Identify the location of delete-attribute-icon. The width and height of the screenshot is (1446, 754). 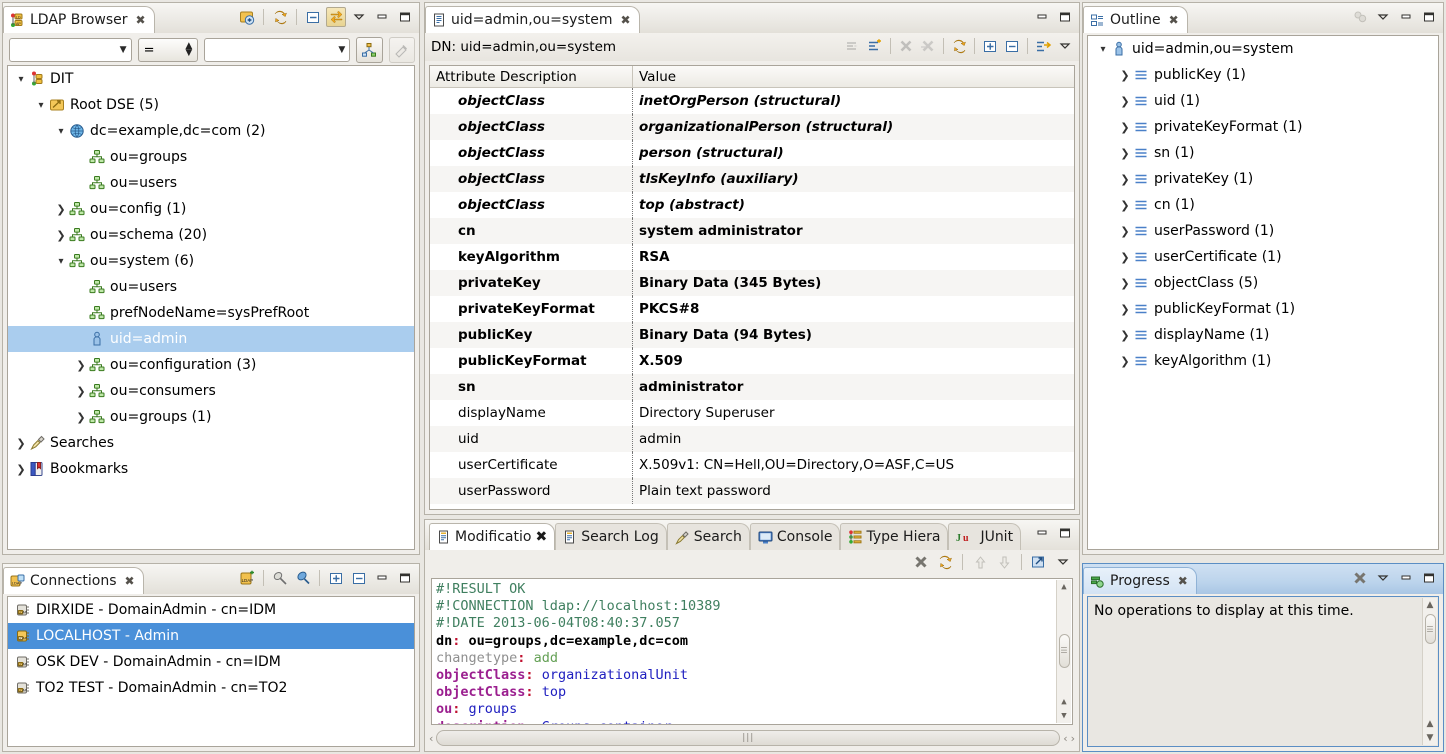
(928, 46).